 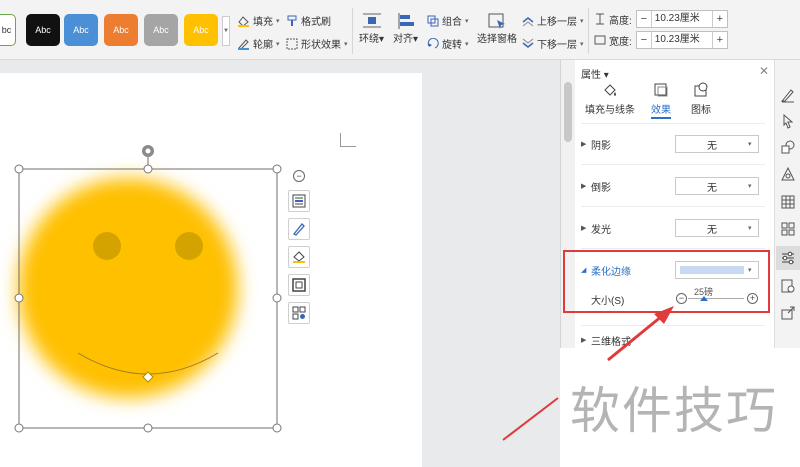 I want to click on frame-quick-button, so click(x=299, y=285).